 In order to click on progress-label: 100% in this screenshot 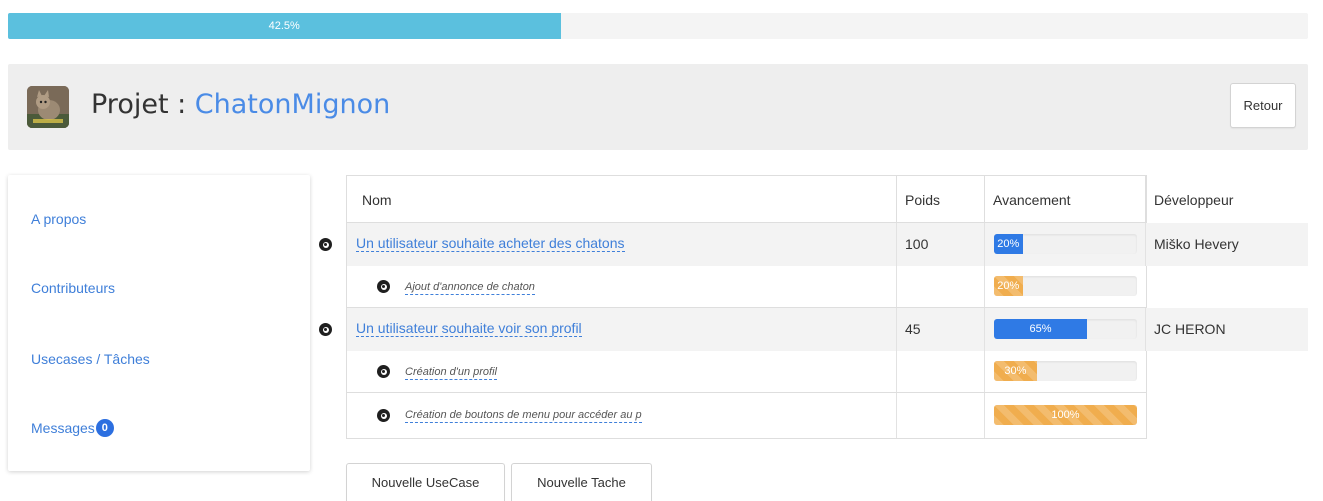, I will do `click(1065, 415)`.